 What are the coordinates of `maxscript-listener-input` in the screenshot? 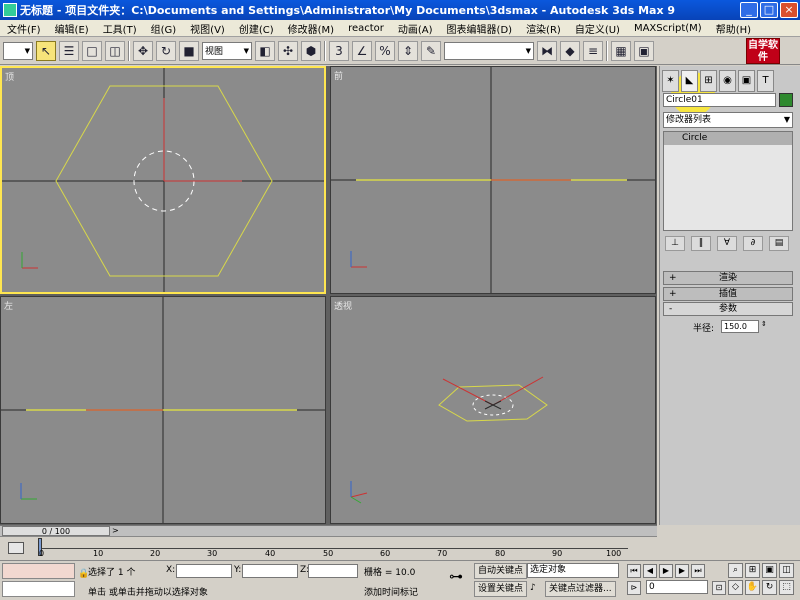 It's located at (38, 589).